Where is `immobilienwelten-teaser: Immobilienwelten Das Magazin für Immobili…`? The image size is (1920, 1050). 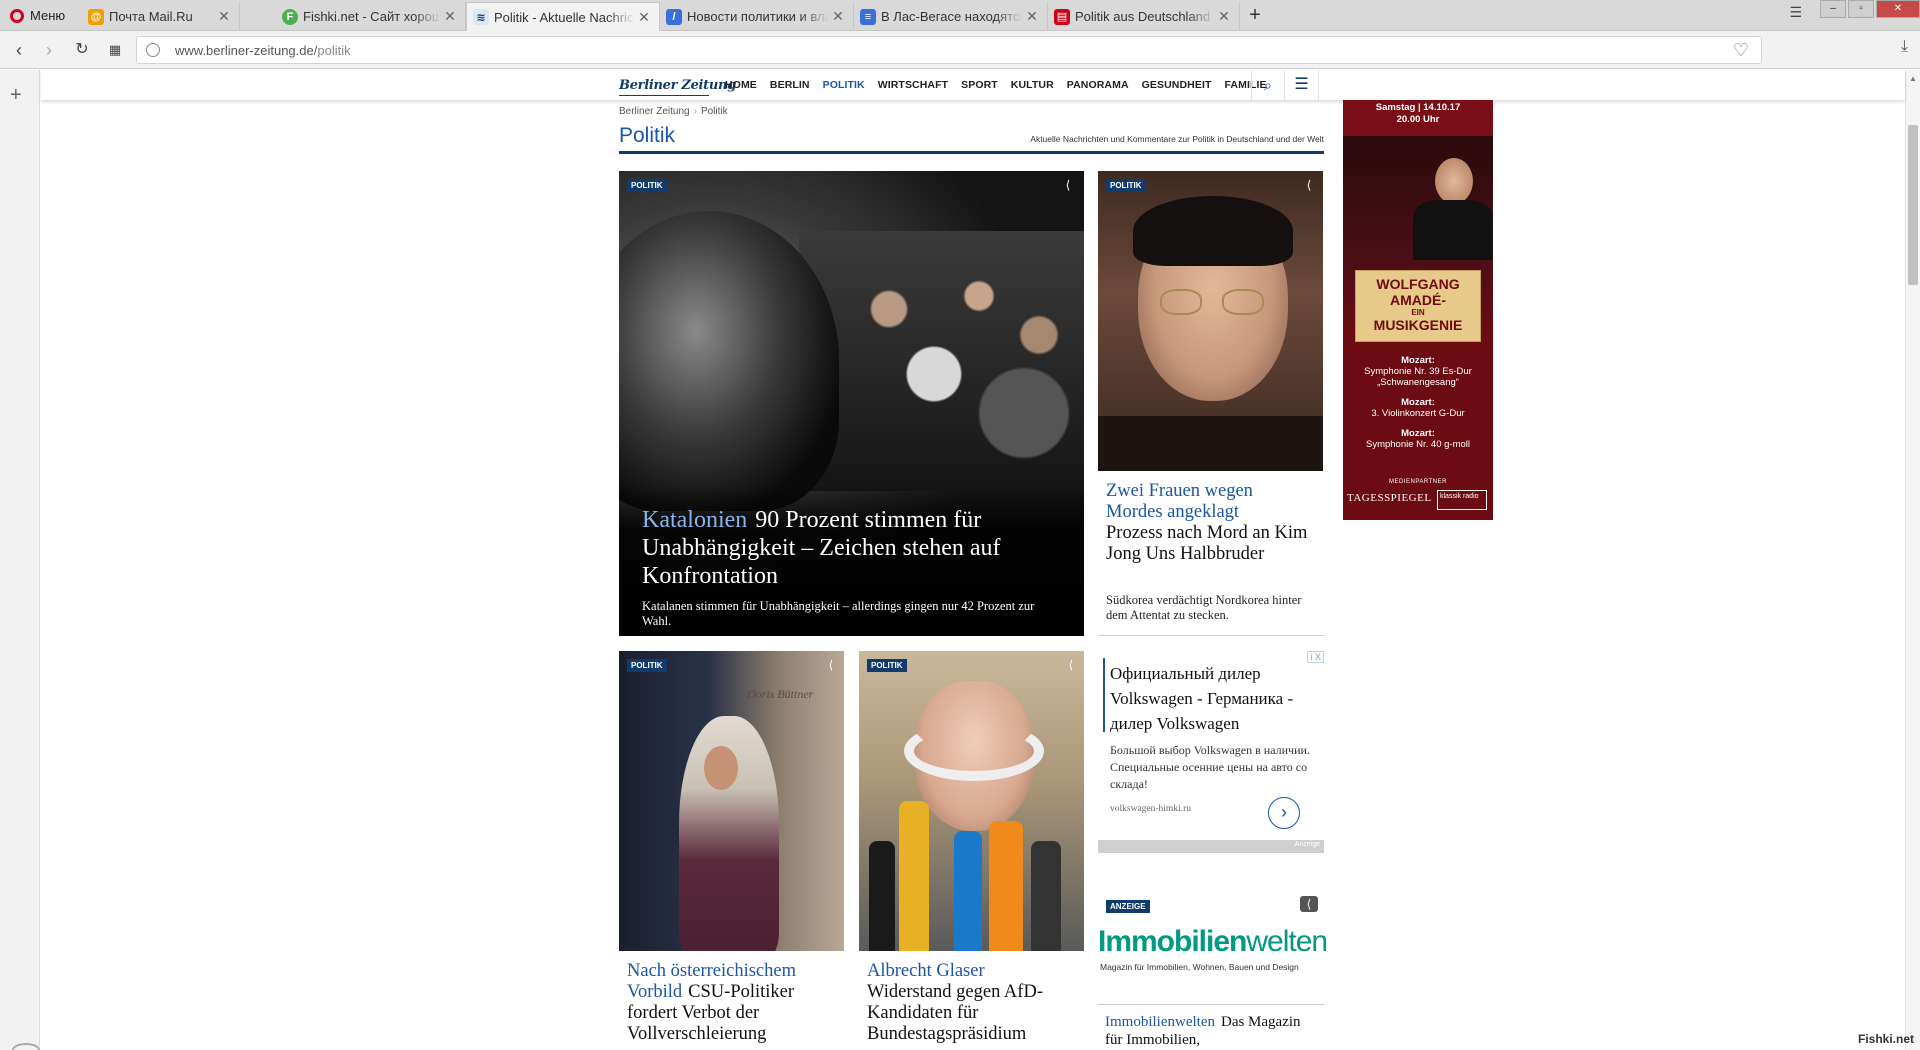
immobilienwelten-teaser: Immobilienwelten Das Magazin für Immobili… is located at coordinates (1210, 1031).